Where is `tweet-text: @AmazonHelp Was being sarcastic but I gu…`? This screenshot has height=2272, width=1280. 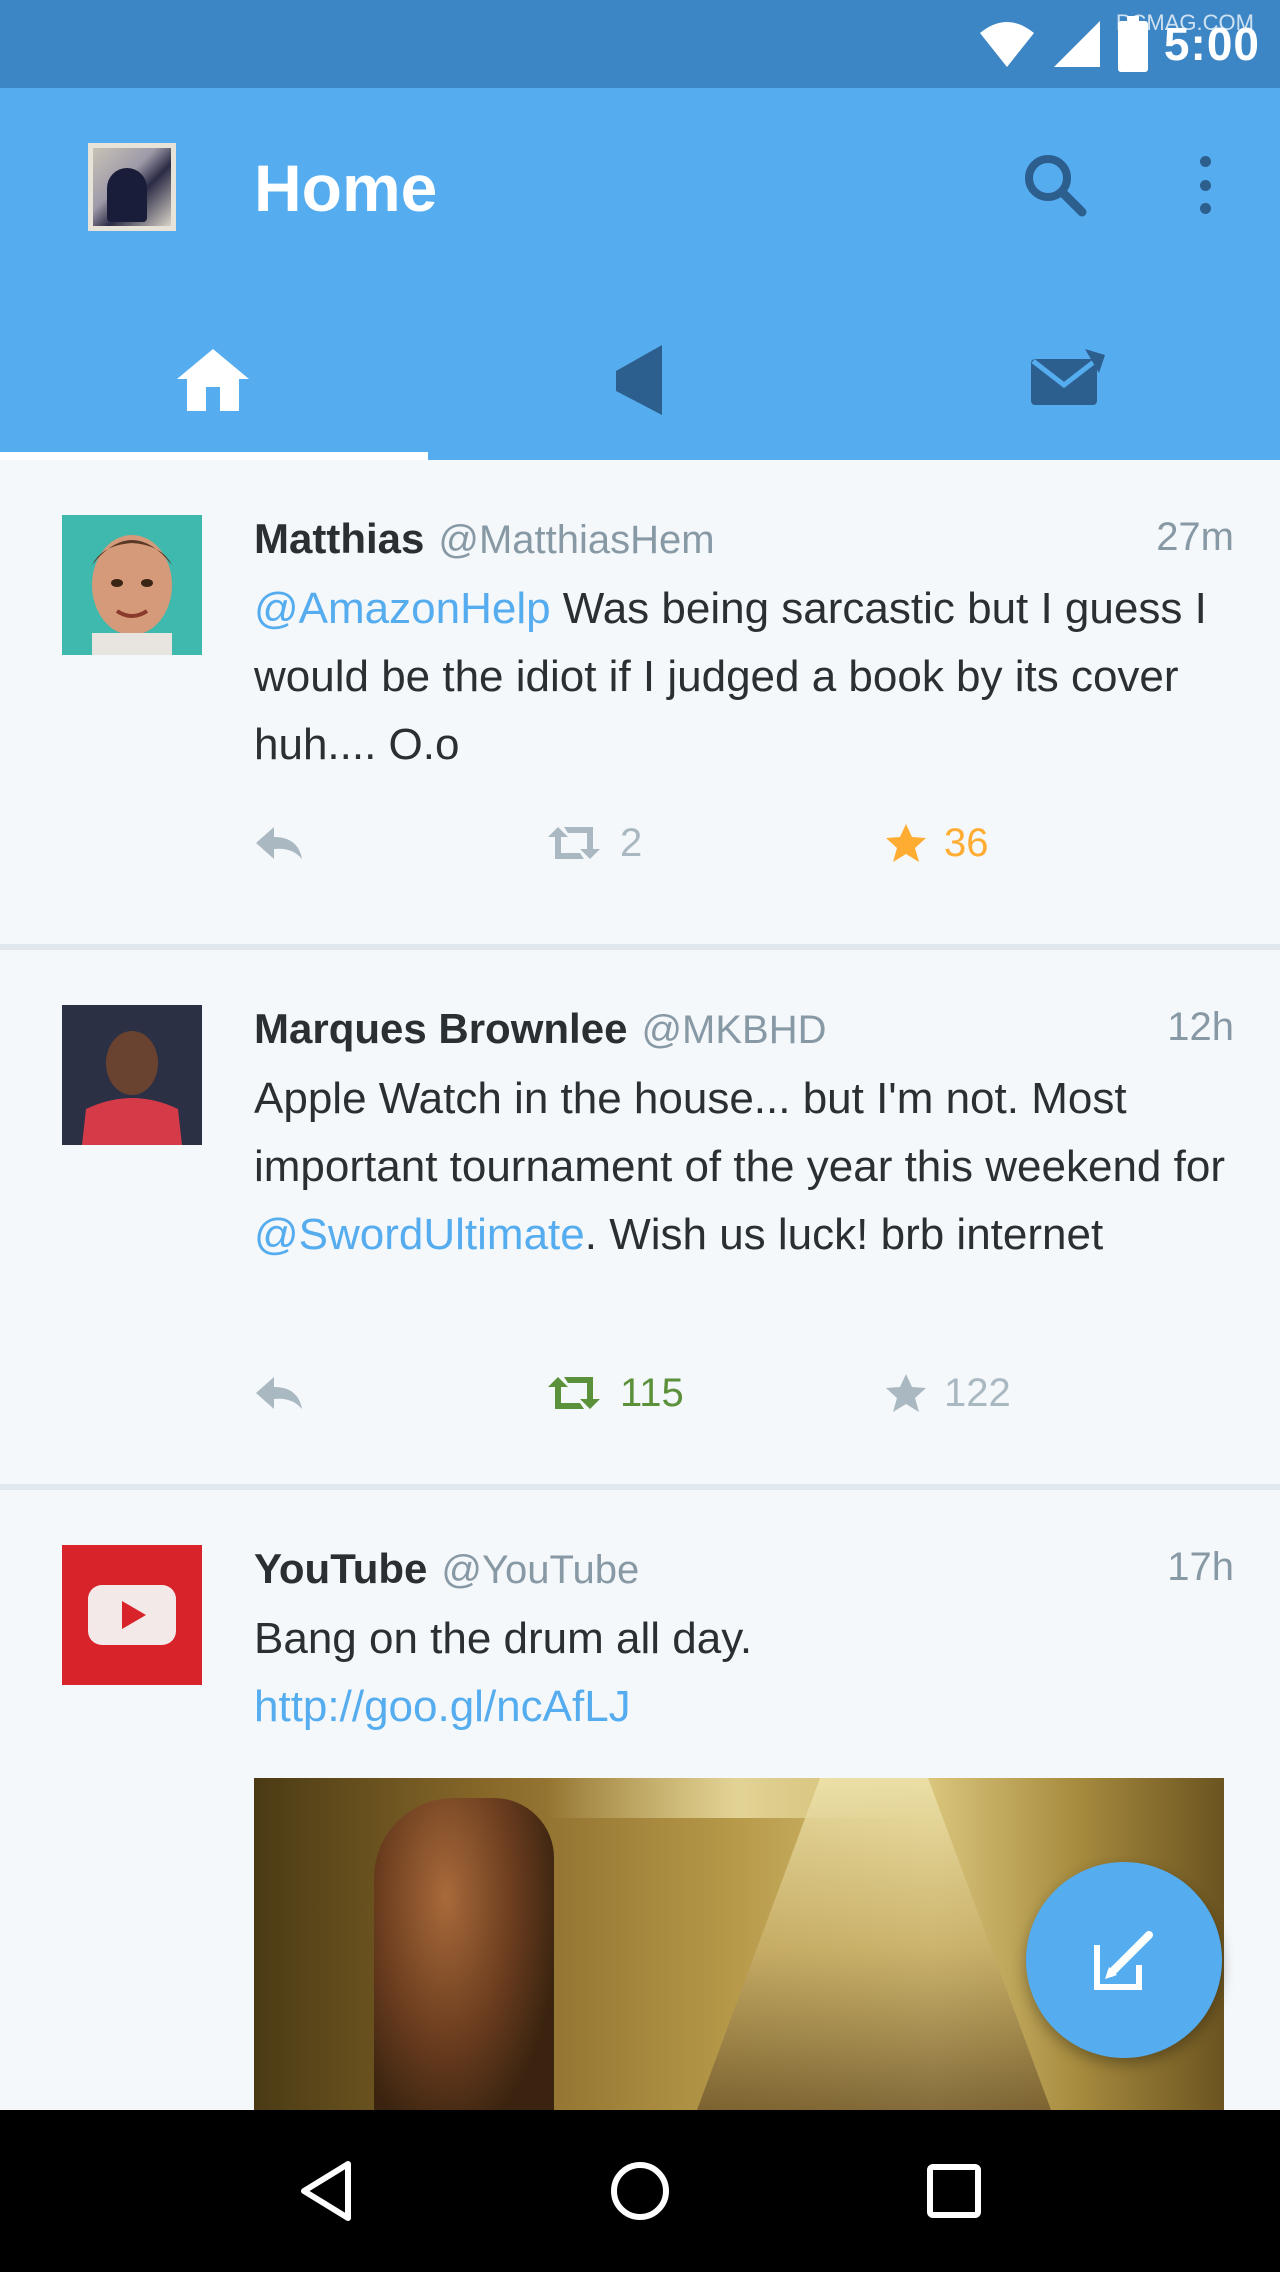 tweet-text: @AmazonHelp Was being sarcastic but I gu… is located at coordinates (744, 677).